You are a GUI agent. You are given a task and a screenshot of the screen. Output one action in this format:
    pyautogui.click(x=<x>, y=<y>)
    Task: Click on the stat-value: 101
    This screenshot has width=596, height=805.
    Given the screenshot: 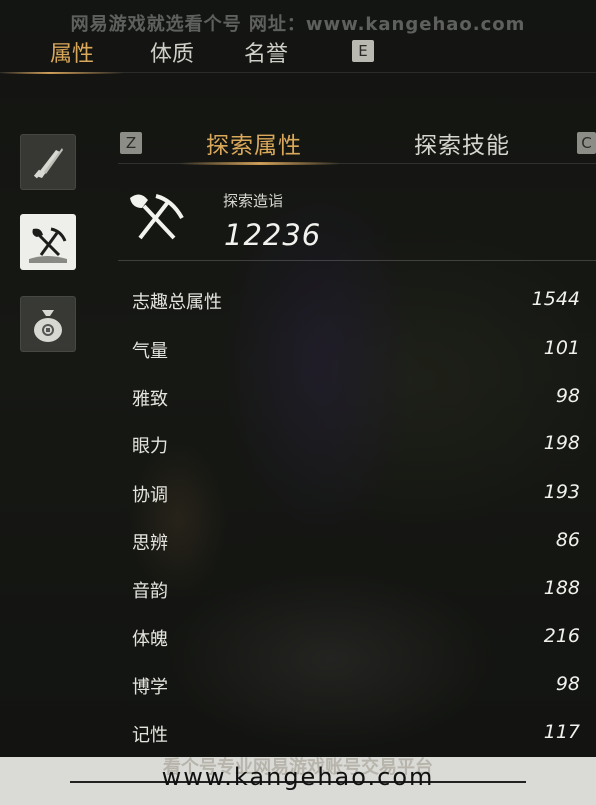 What is the action you would take?
    pyautogui.click(x=561, y=348)
    